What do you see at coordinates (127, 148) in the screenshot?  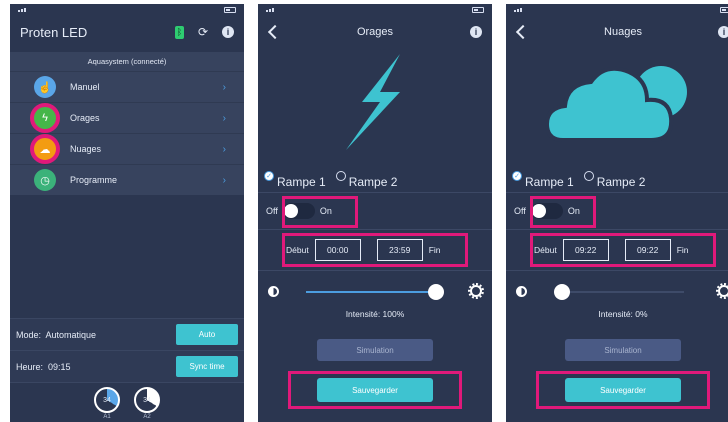 I see `menu-item-nuages: ☁ Nuages ›` at bounding box center [127, 148].